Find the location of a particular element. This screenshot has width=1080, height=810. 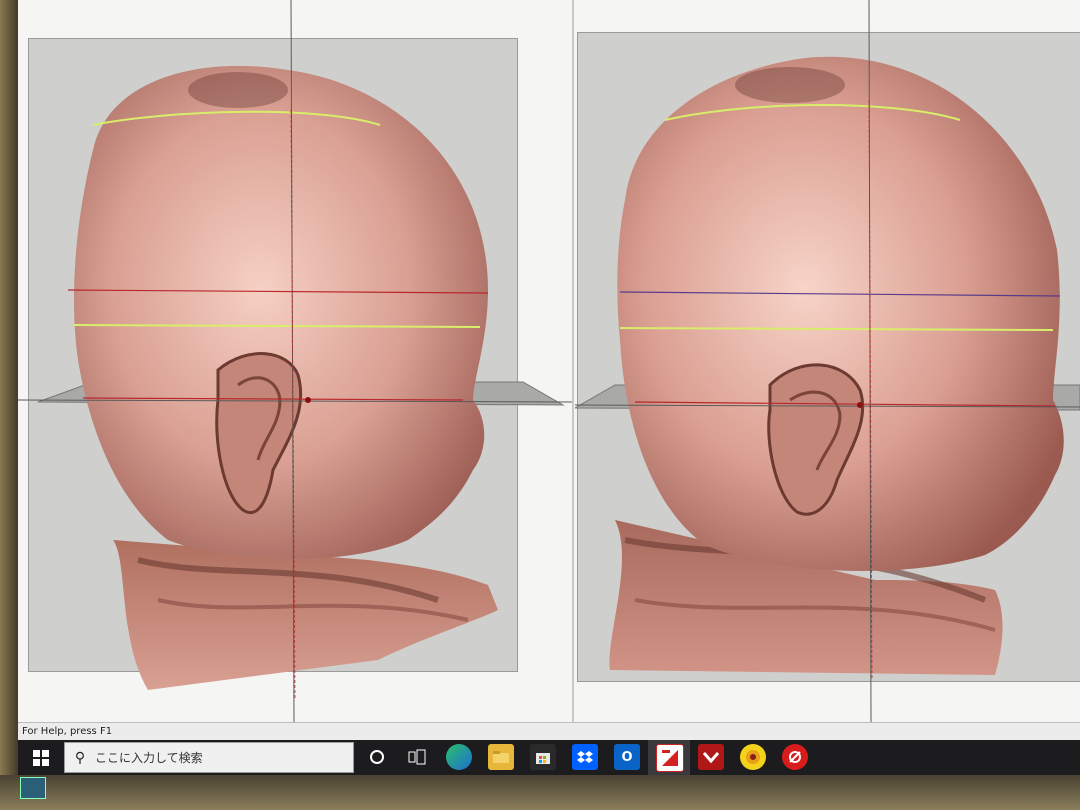

monitor-bezel-left is located at coordinates (10, 405).